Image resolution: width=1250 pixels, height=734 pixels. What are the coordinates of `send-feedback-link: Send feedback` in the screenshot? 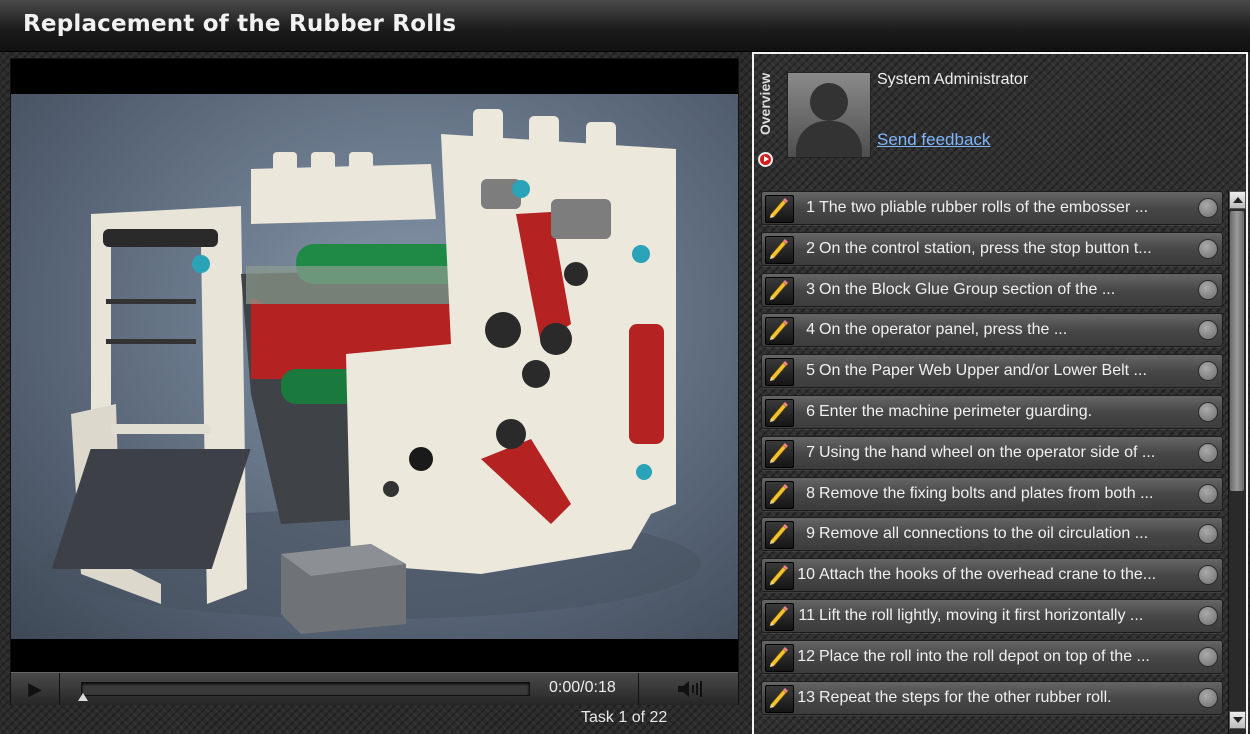 It's located at (933, 140).